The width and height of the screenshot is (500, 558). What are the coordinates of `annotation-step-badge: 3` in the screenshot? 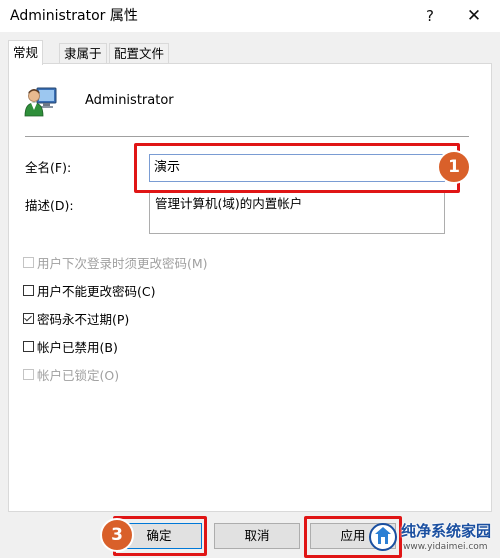 It's located at (117, 535).